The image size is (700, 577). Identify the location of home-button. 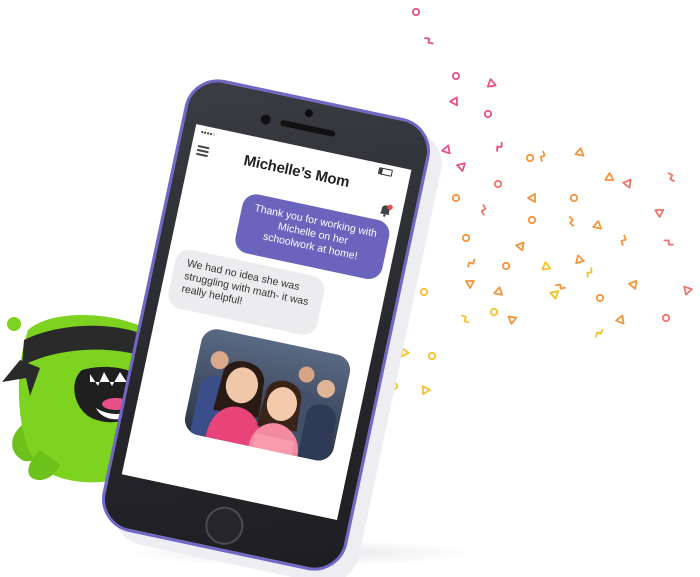
(224, 526).